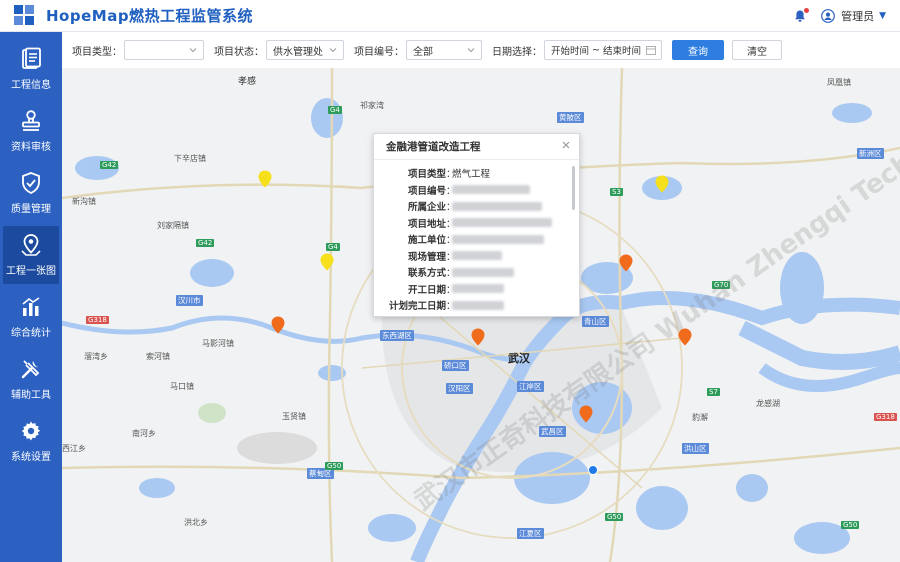  What do you see at coordinates (530, 533) in the screenshot?
I see `district-label: 江夏区` at bounding box center [530, 533].